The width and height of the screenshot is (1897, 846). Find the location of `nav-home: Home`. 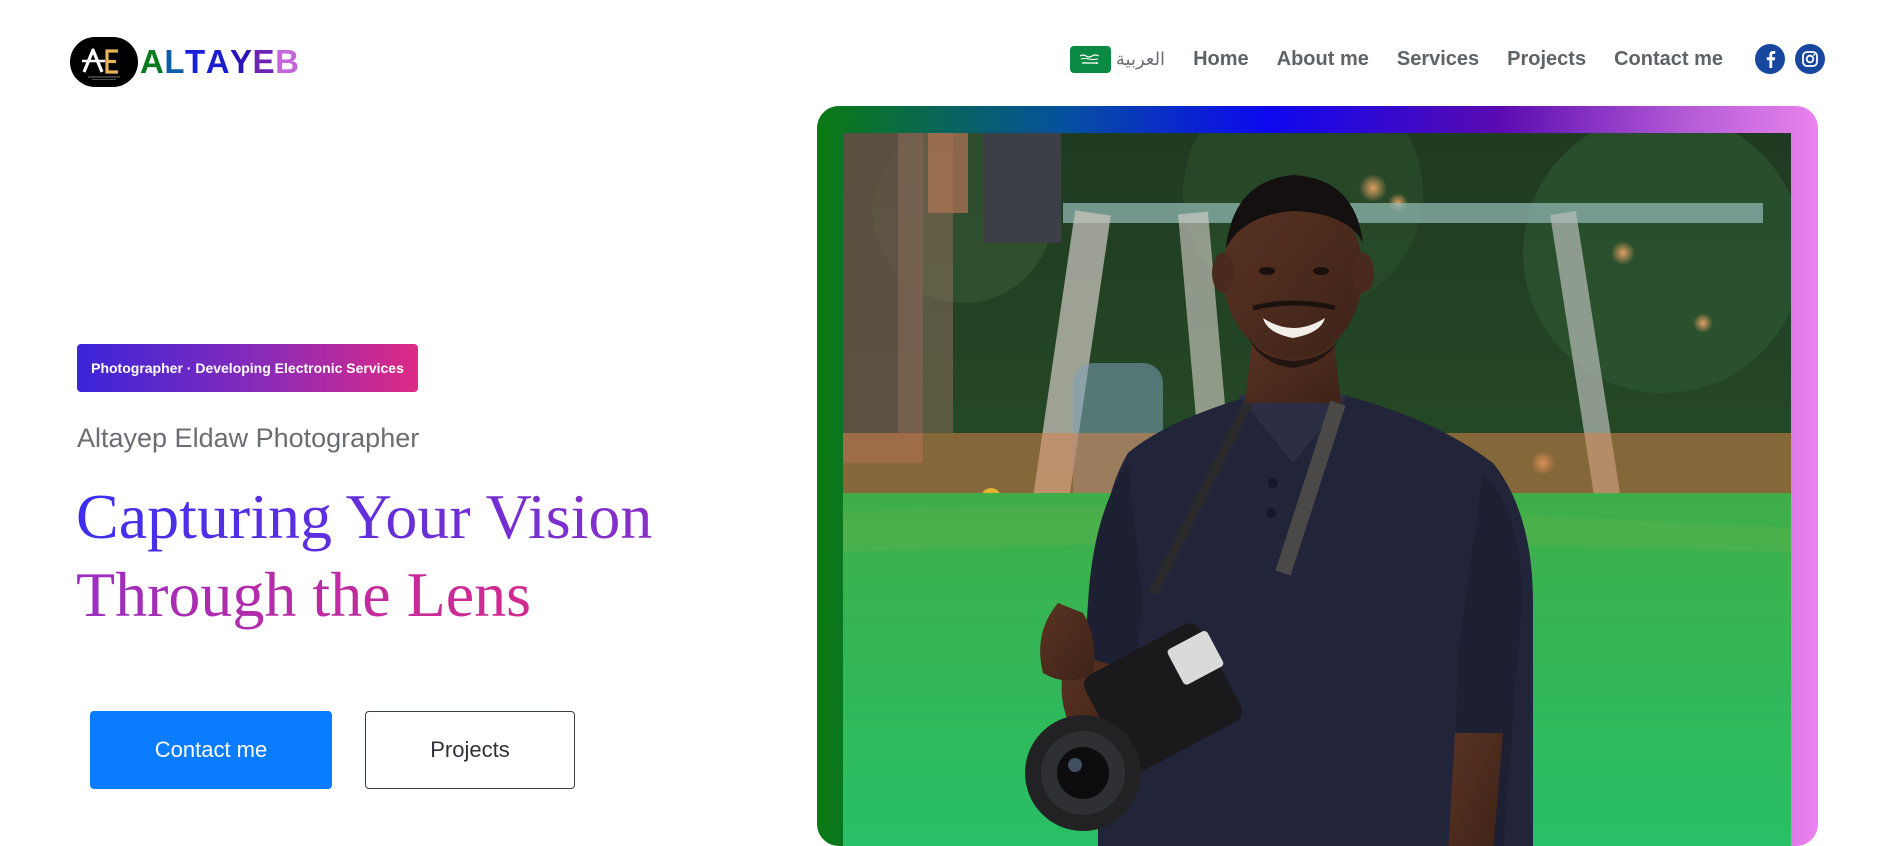

nav-home: Home is located at coordinates (1221, 59).